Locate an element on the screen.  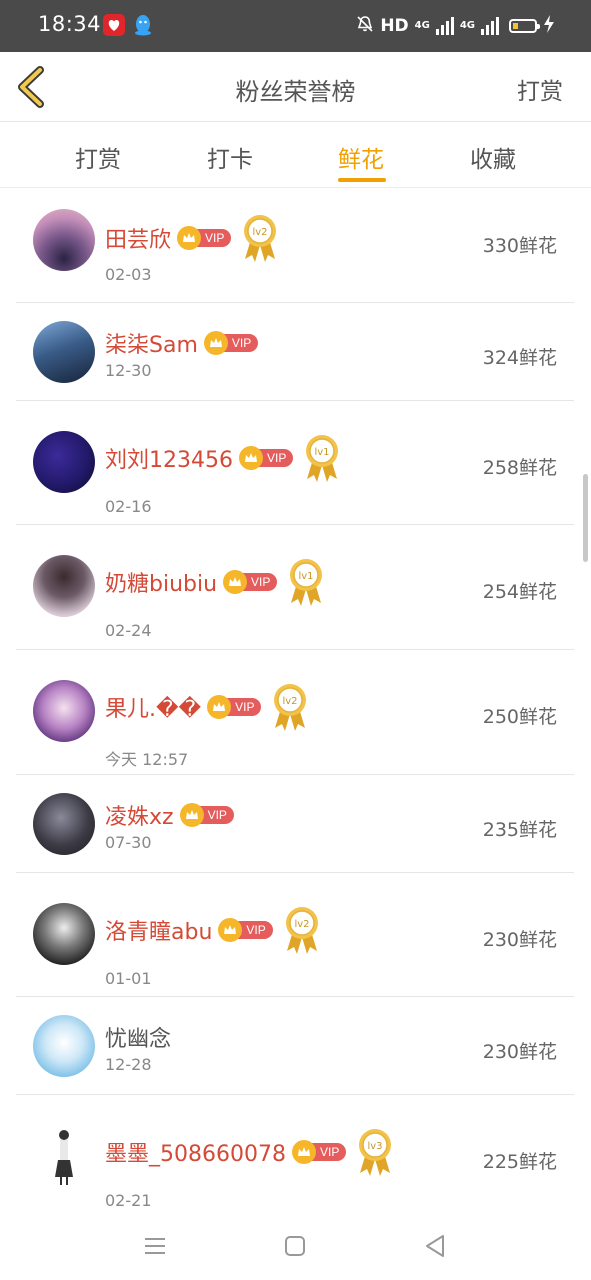
status-time: 18:34 is located at coordinates (70, 24).